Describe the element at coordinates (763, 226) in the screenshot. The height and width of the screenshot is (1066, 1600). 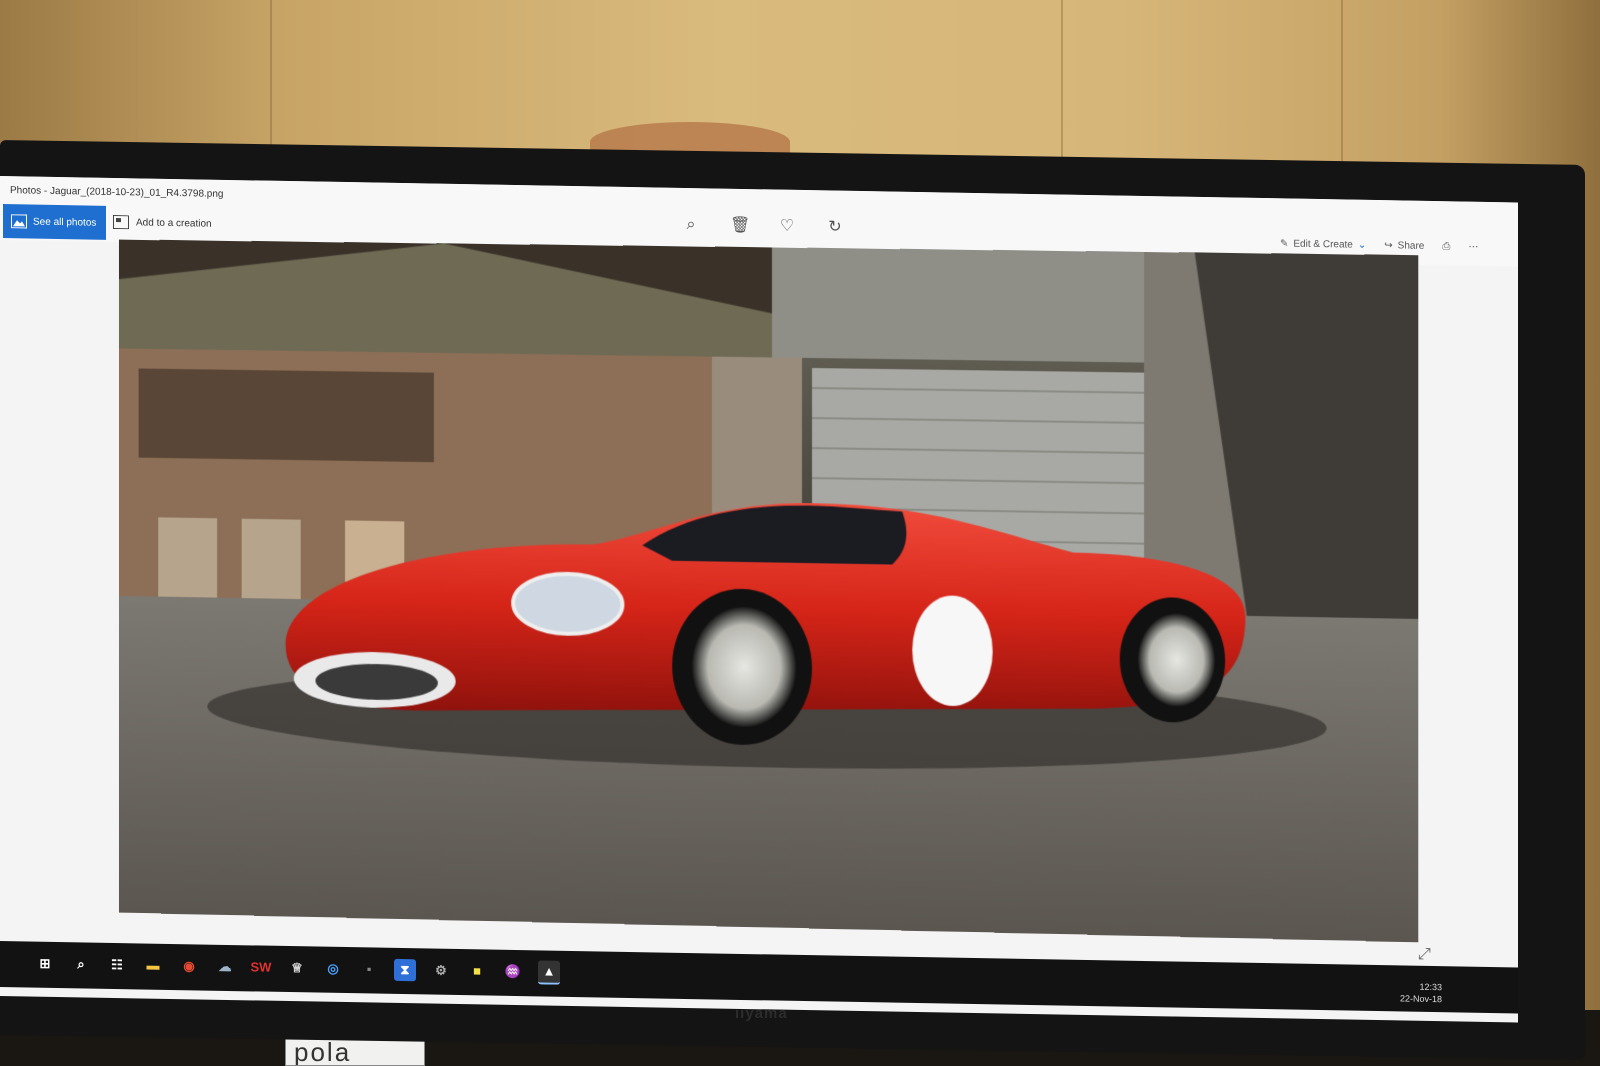
I see `viewer-tools: ⌕ 🗑 ♡ ↻` at that location.